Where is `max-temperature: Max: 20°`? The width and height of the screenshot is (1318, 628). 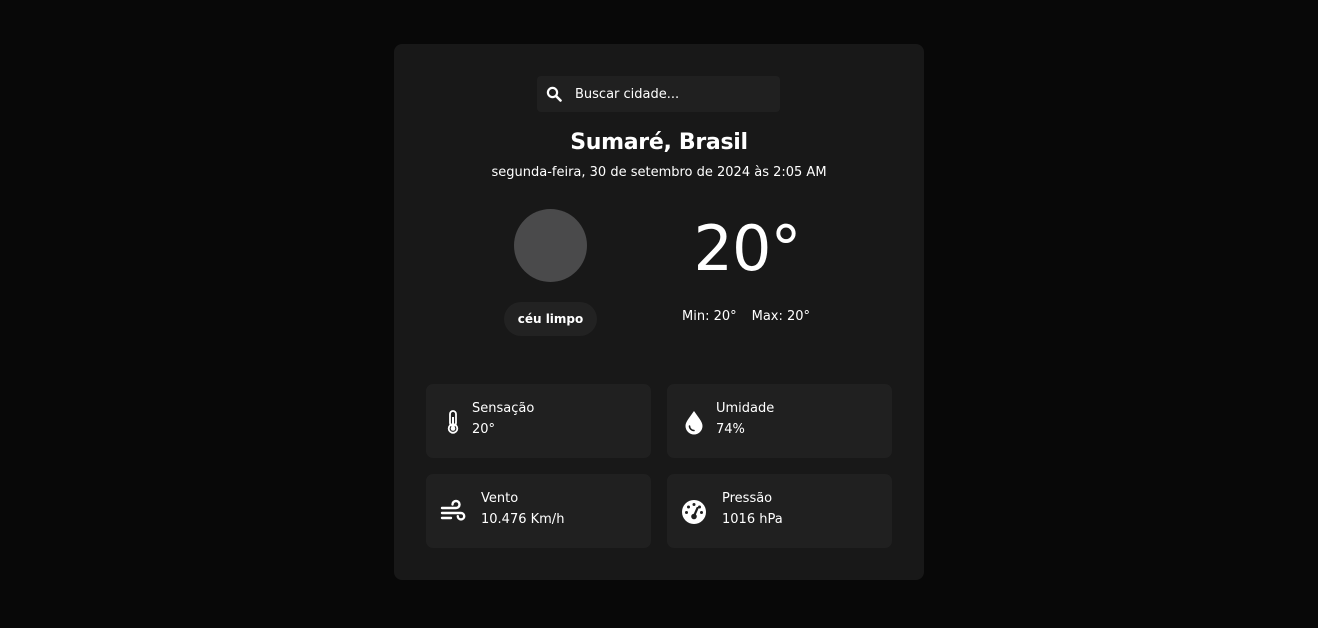
max-temperature: Max: 20° is located at coordinates (781, 316).